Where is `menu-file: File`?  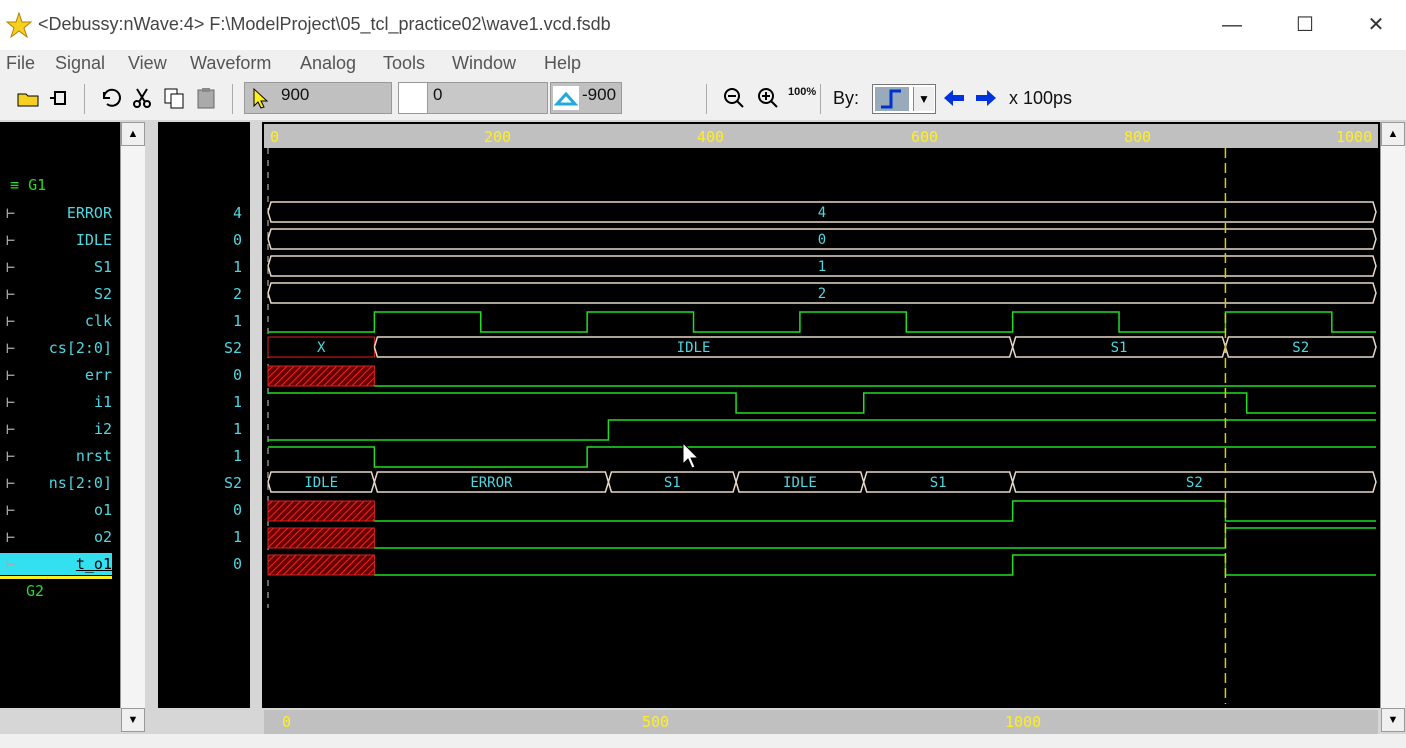
menu-file: File is located at coordinates (20, 63).